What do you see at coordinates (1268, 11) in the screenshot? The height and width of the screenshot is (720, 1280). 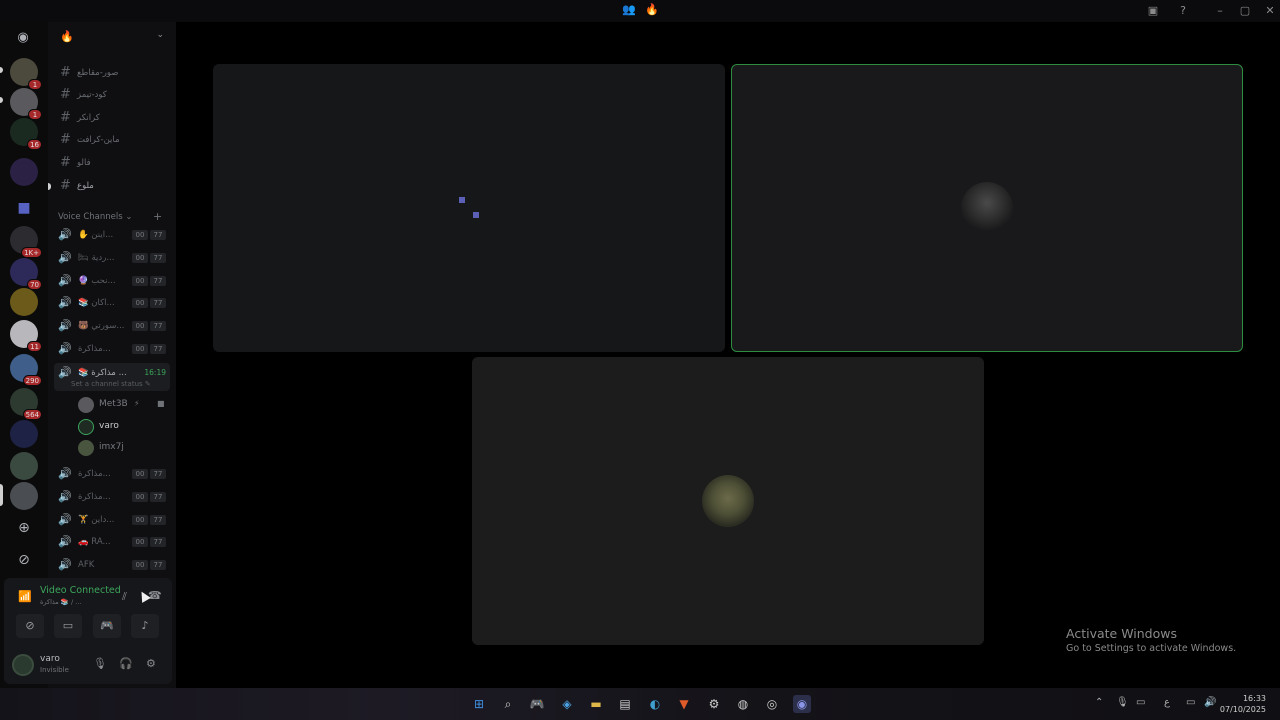 I see `close-icon: ✕` at bounding box center [1268, 11].